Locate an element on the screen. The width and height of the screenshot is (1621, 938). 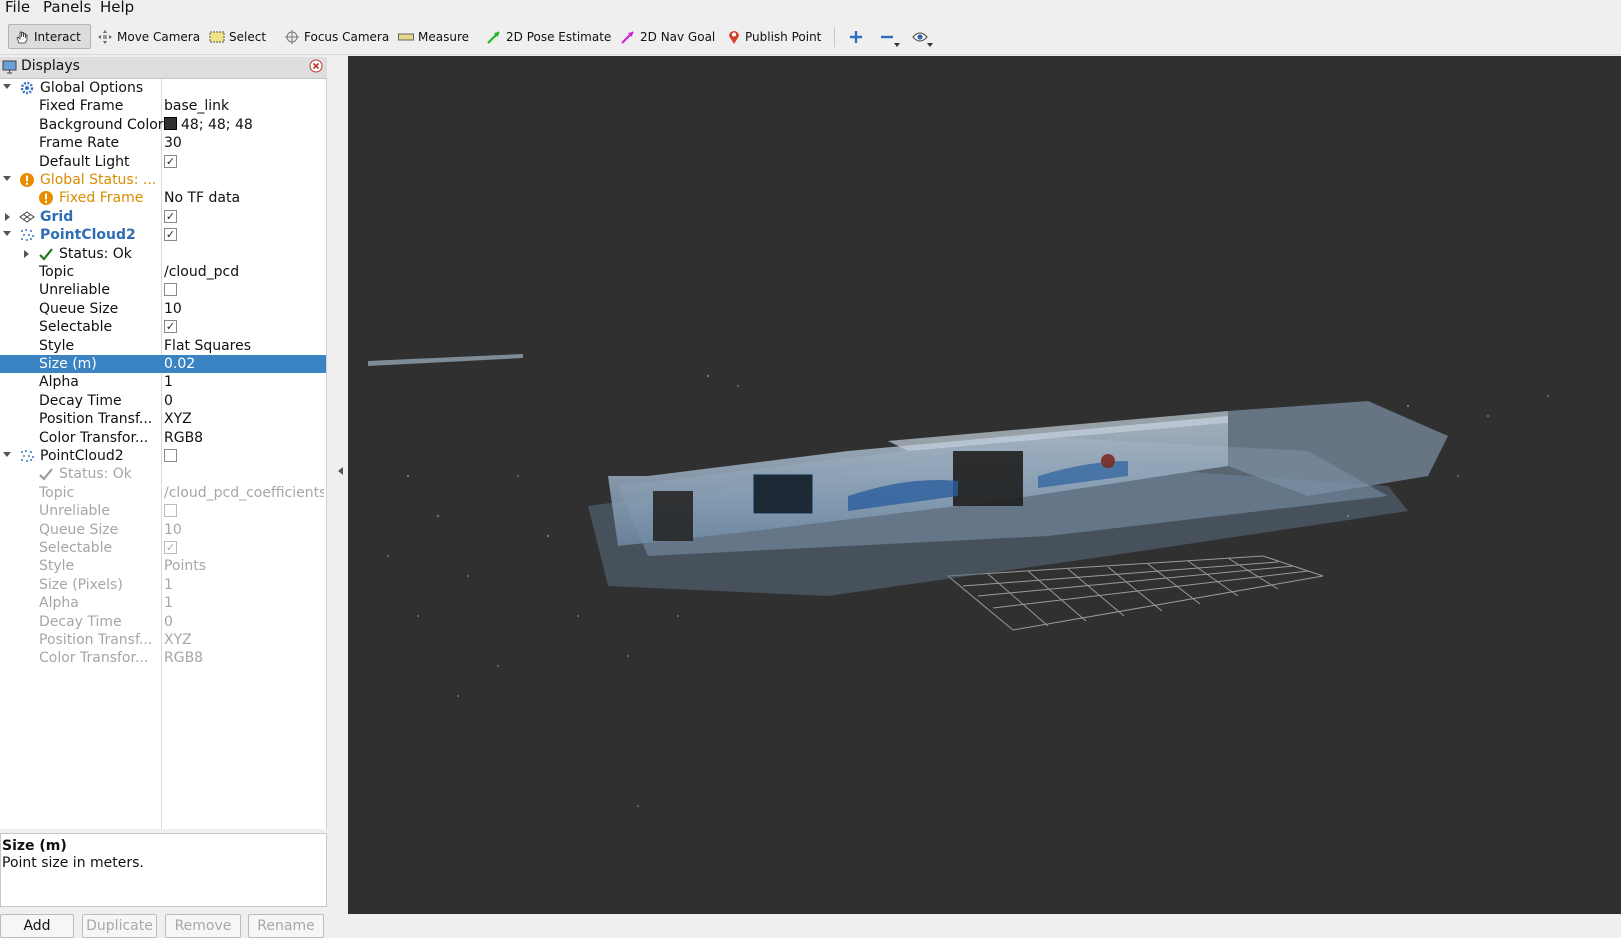
tree-row-global-options: Global Options is located at coordinates (163, 88).